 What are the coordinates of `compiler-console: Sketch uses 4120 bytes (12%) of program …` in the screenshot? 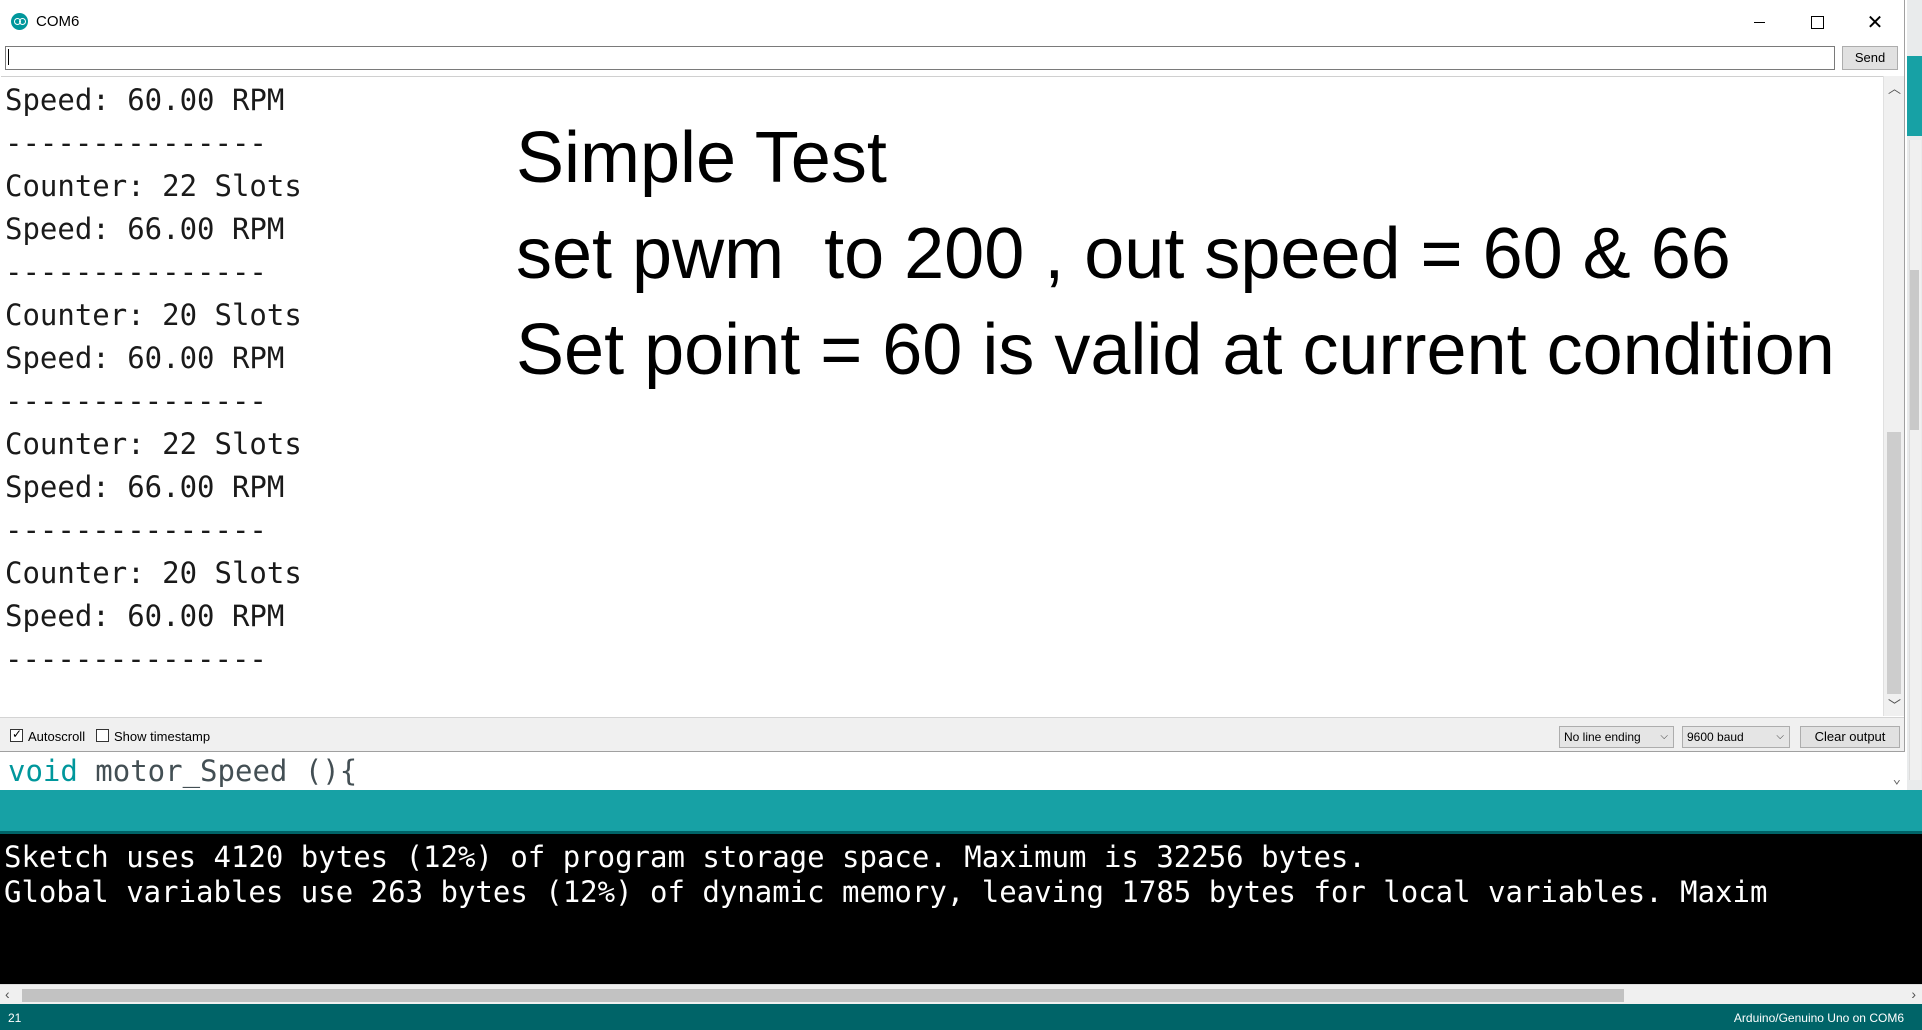 It's located at (961, 909).